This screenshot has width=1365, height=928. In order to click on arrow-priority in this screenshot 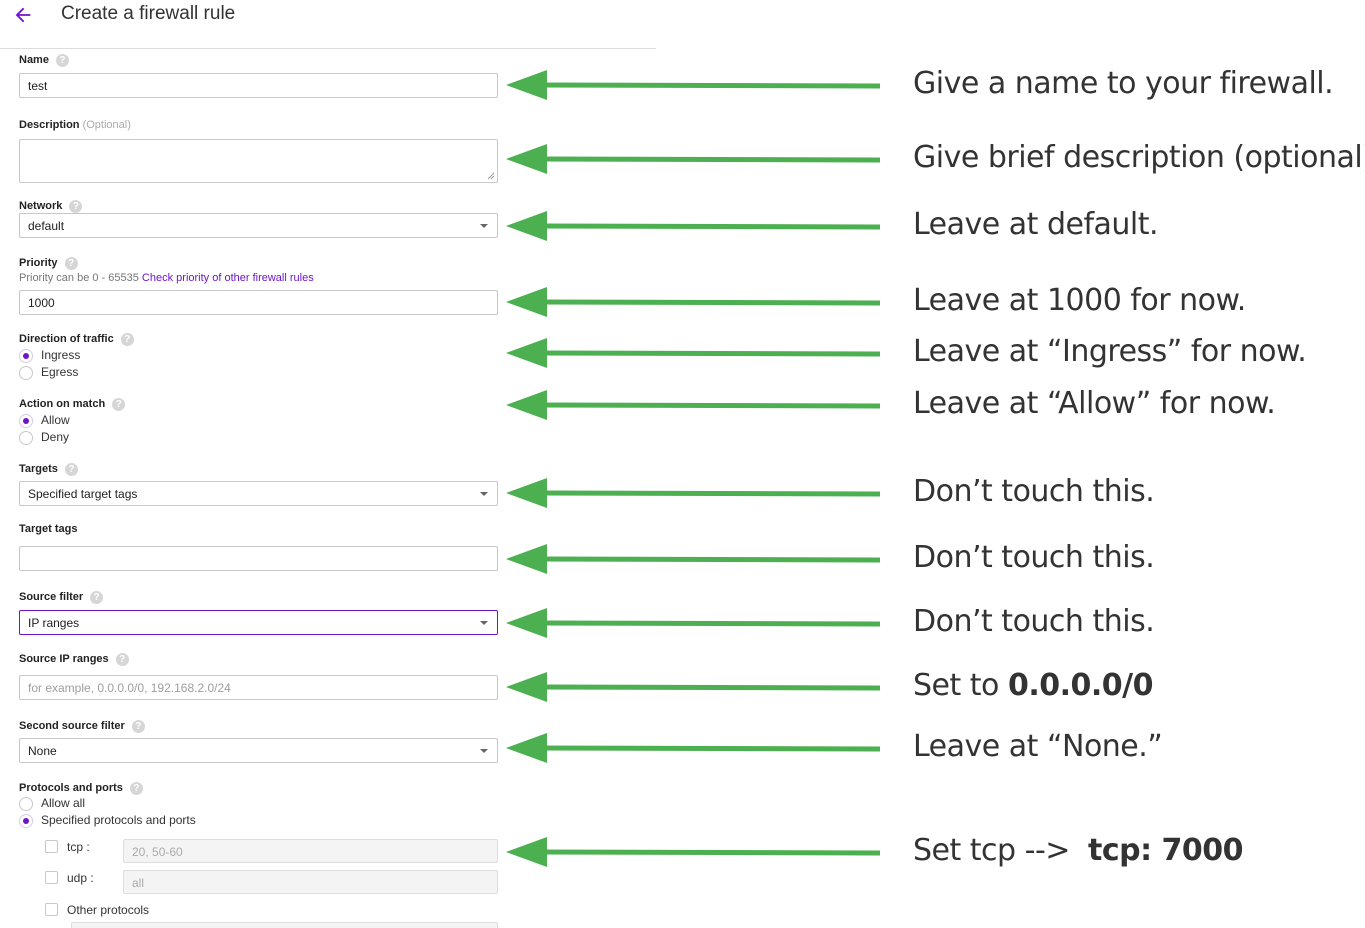, I will do `click(693, 302)`.